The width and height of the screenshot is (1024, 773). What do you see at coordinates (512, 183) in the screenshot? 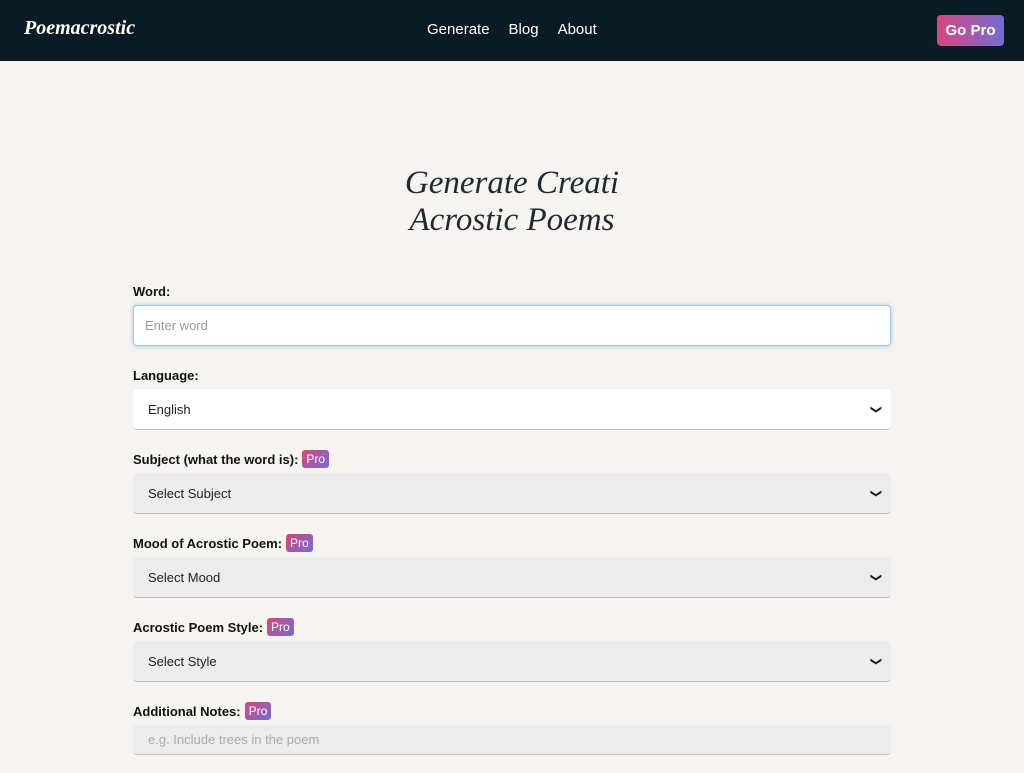
I see `title-line-1: Generate Creati` at bounding box center [512, 183].